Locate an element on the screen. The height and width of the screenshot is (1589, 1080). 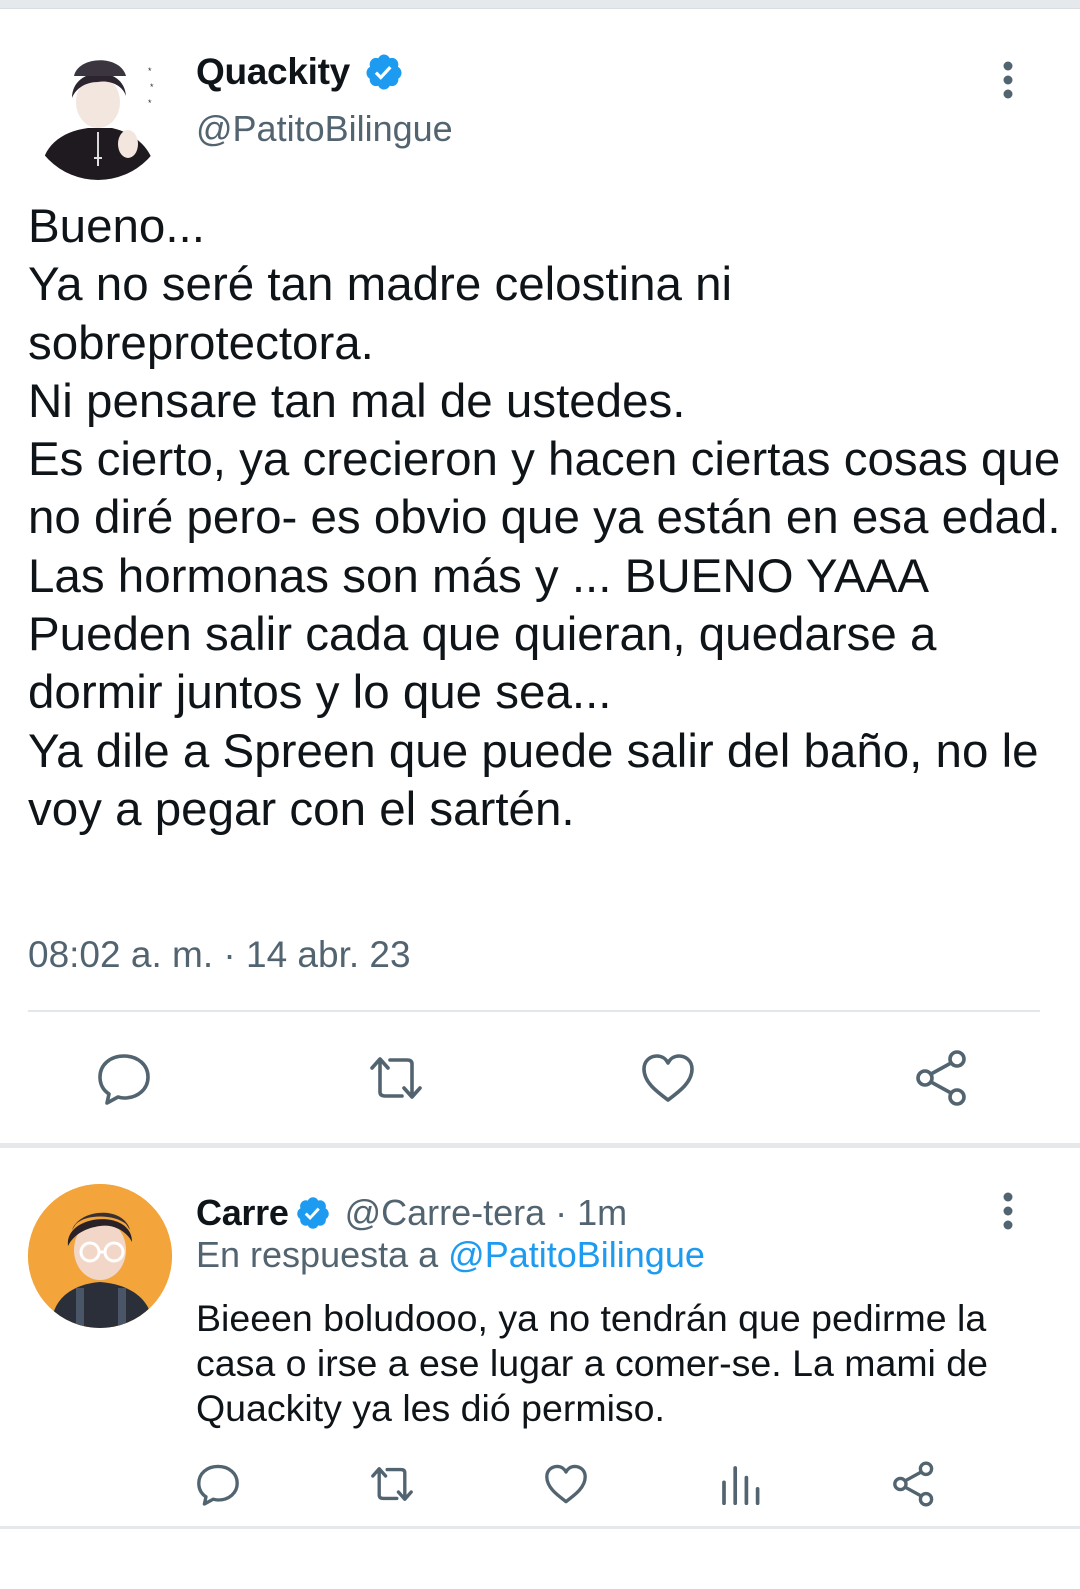
reply-share-button is located at coordinates (914, 1484).